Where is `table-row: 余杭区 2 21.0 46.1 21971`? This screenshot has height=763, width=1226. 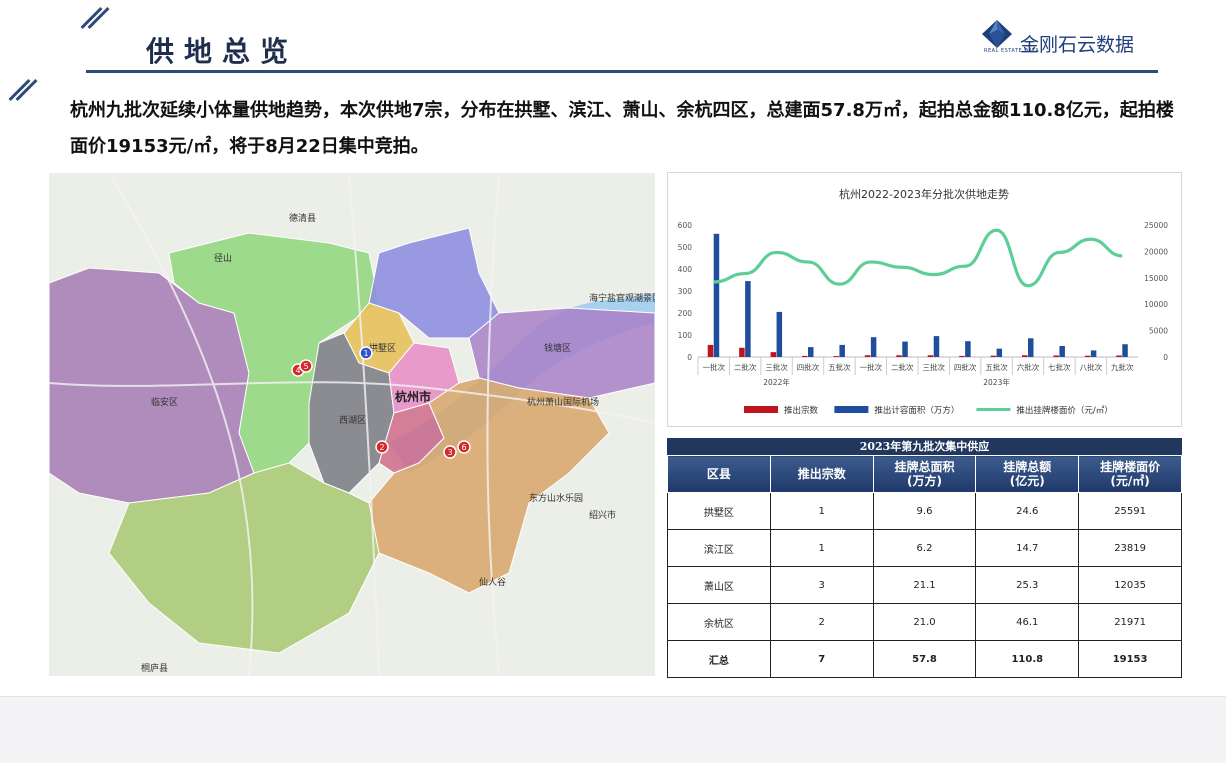
table-row: 余杭区 2 21.0 46.1 21971 is located at coordinates (924, 622).